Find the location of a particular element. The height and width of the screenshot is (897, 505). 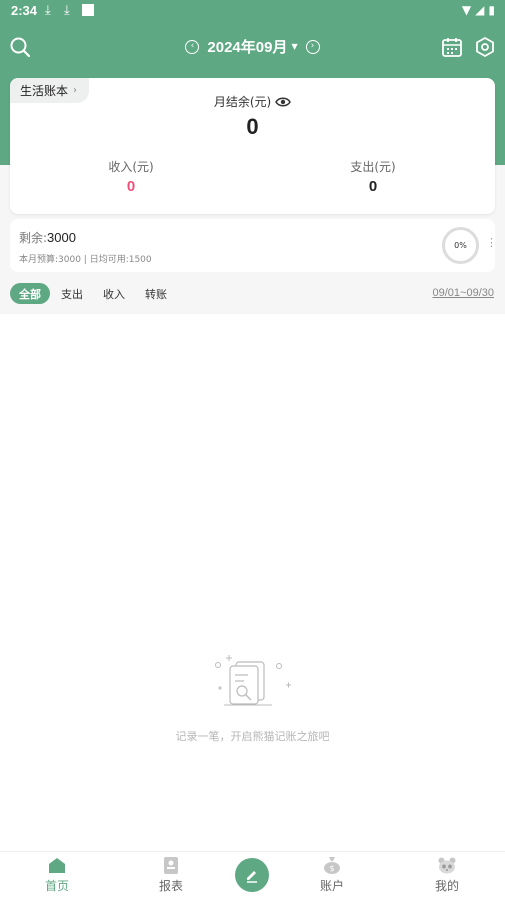

prev-month-icon: ‹ is located at coordinates (192, 46).